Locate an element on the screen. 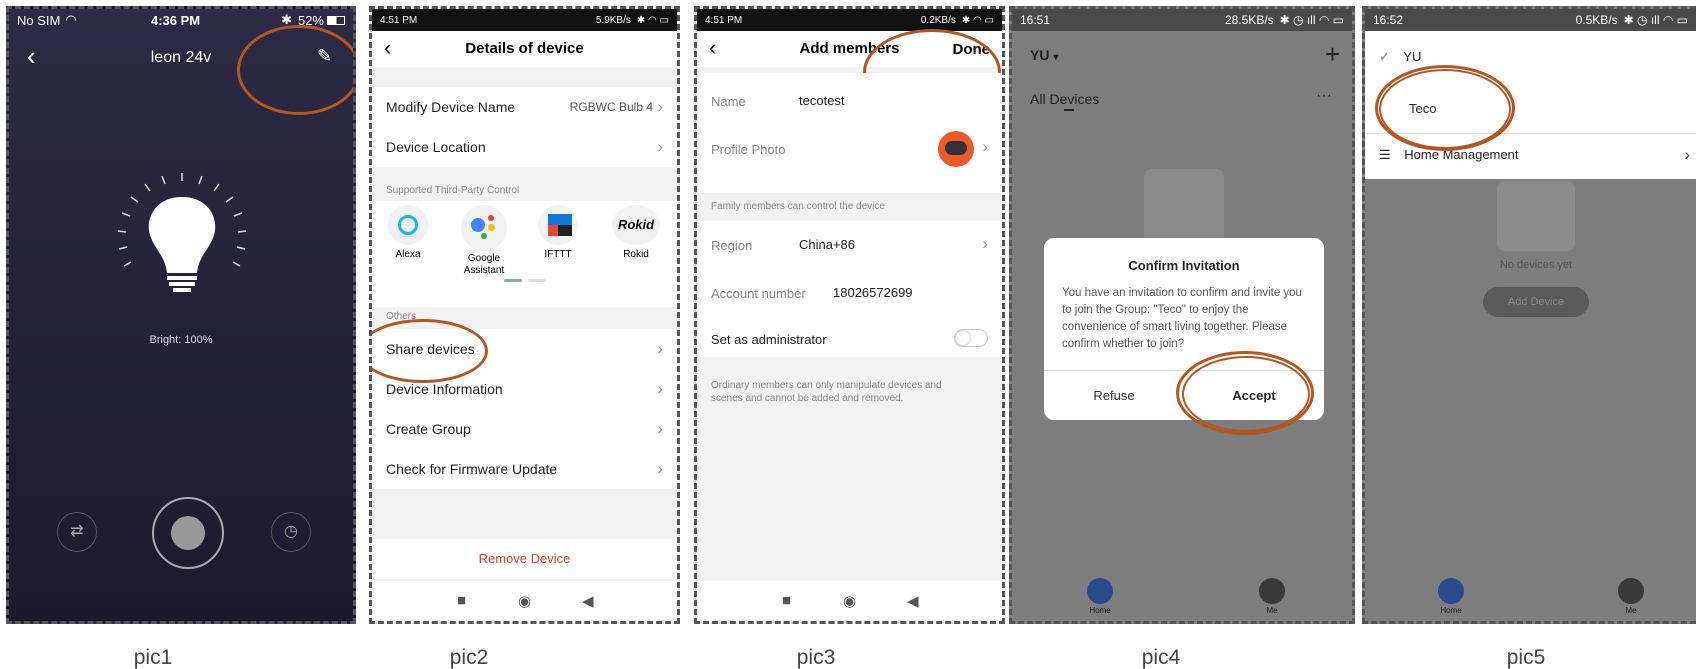  home-item-label: YU is located at coordinates (1412, 56).